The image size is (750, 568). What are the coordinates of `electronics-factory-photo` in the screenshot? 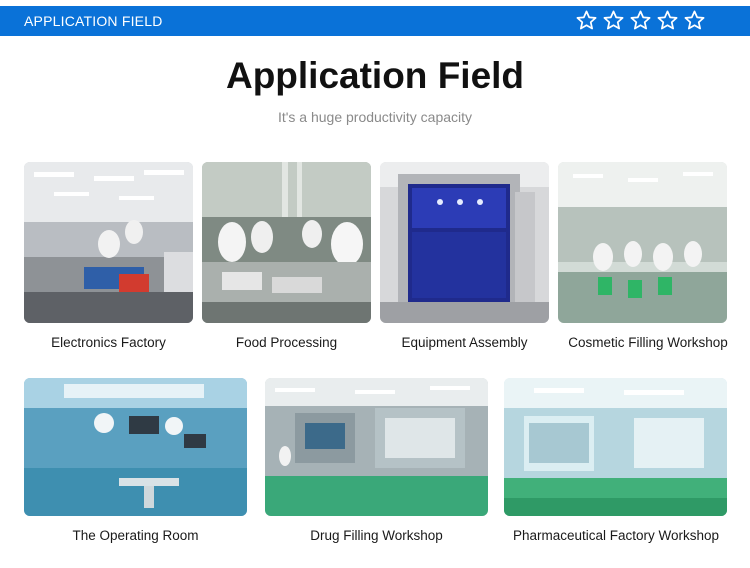 It's located at (108, 242).